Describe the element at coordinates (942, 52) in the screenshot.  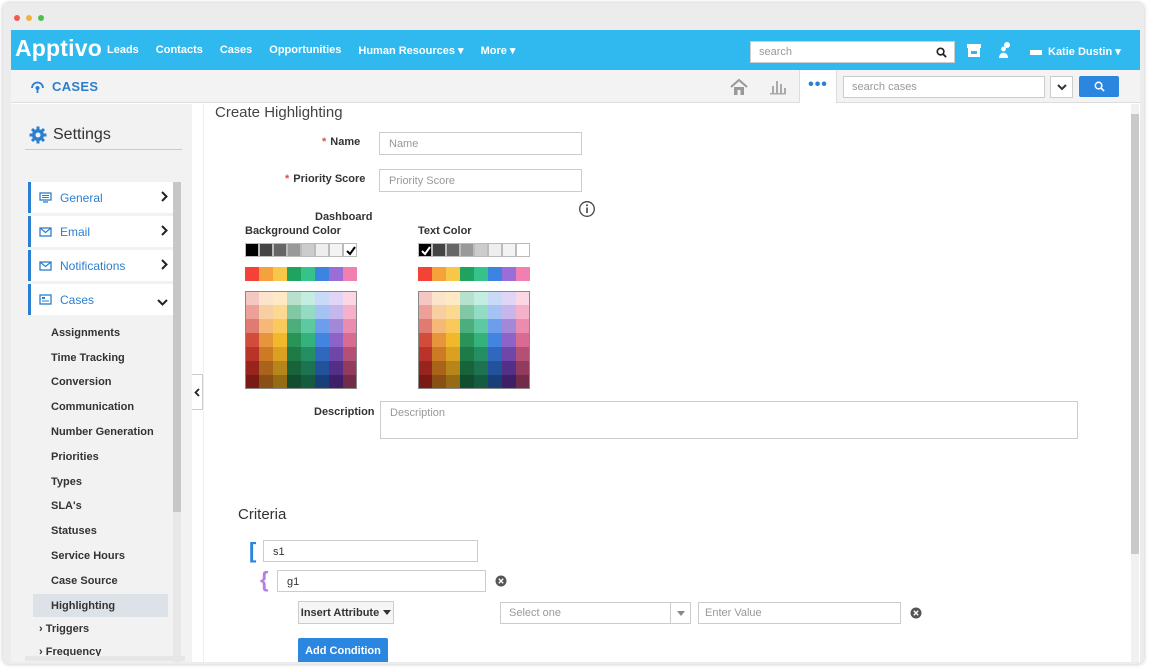
I see `global-search-button` at that location.